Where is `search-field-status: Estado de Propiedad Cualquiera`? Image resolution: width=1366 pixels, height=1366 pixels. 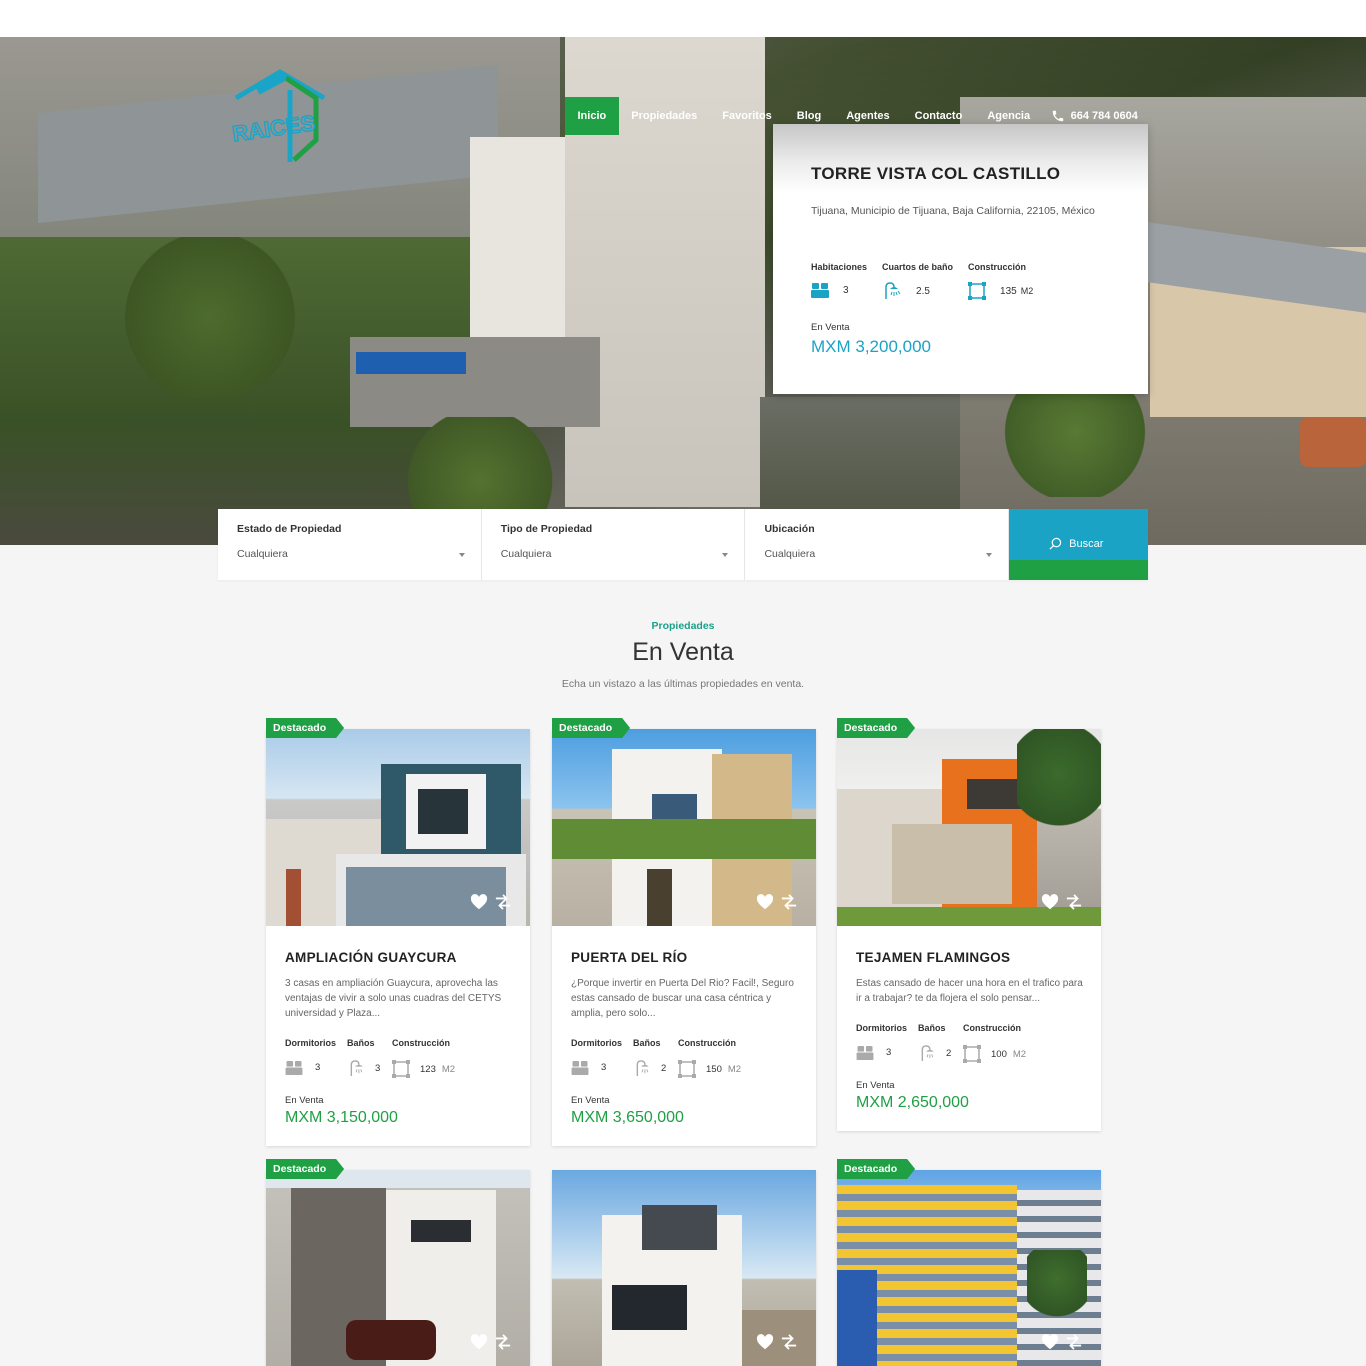
search-field-status: Estado de Propiedad Cualquiera is located at coordinates (350, 544).